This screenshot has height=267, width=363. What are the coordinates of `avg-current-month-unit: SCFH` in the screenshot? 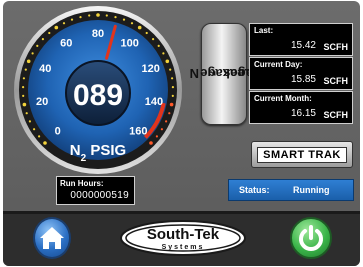 It's located at (336, 115).